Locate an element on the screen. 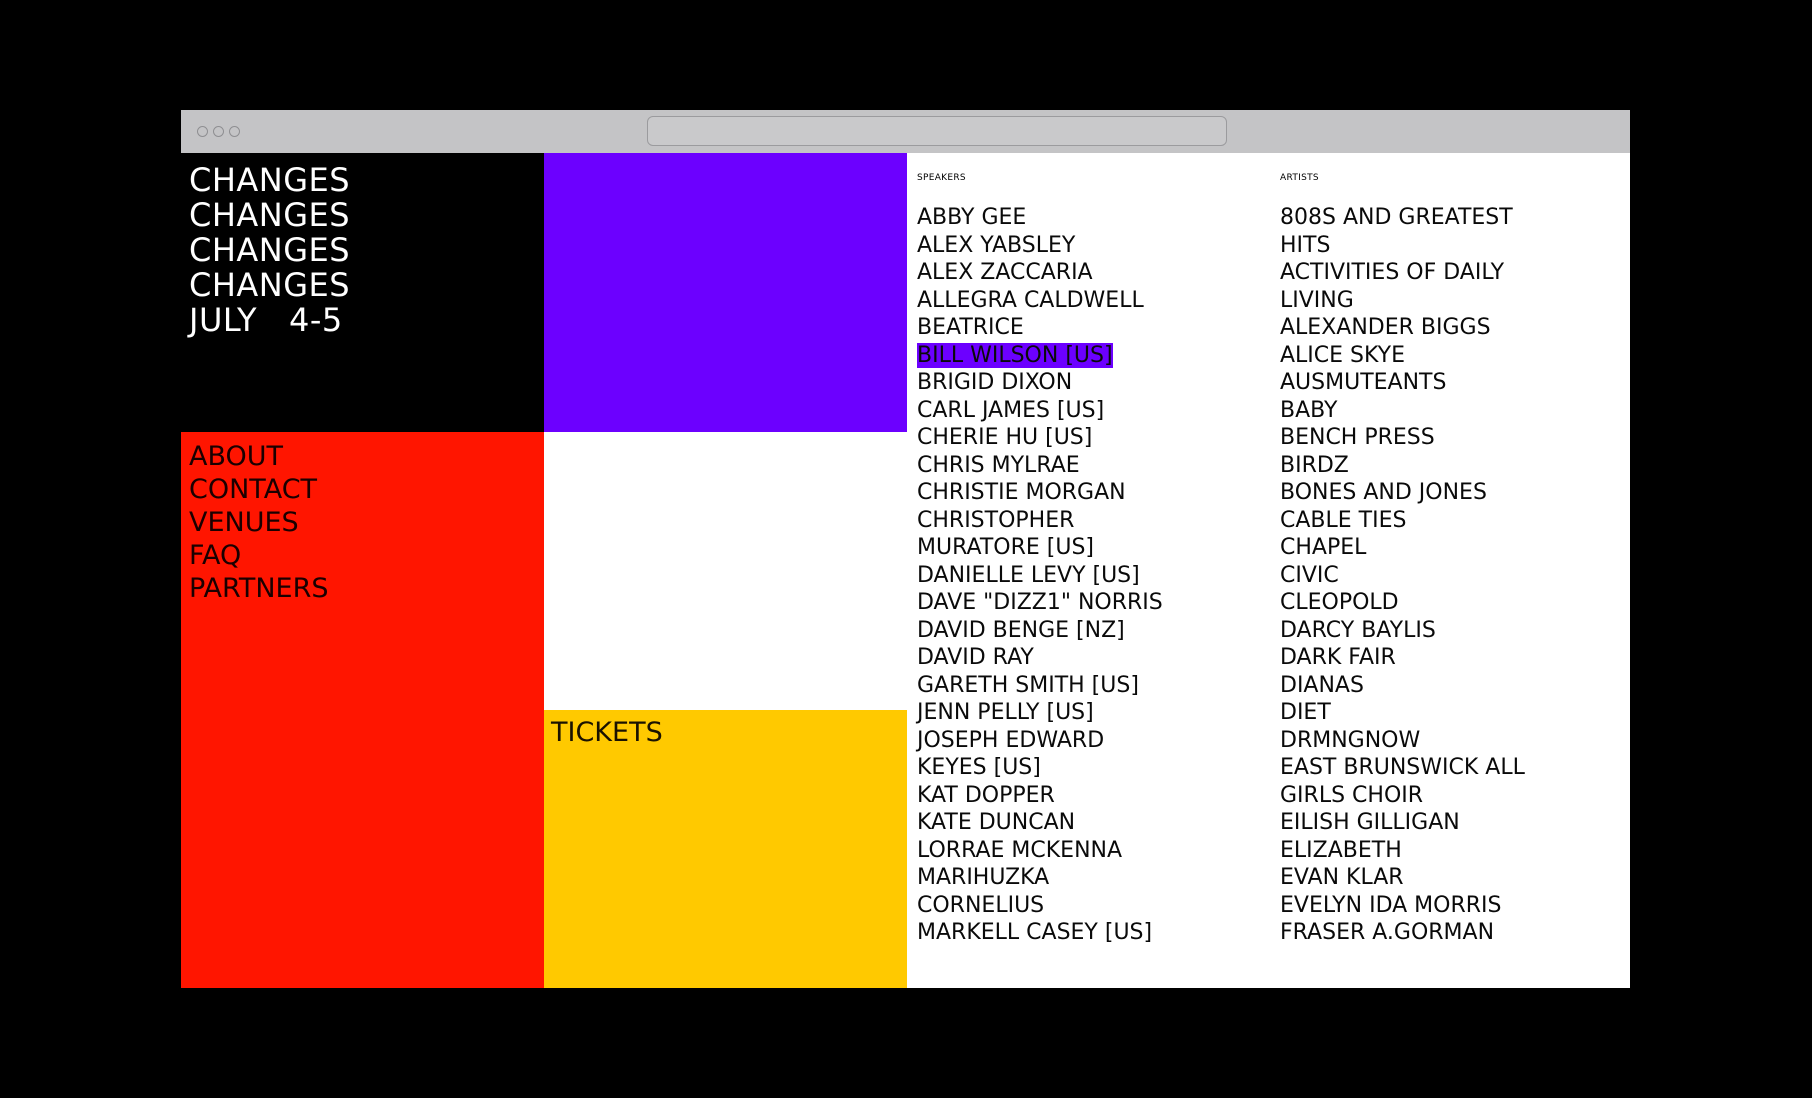 This screenshot has height=1098, width=1812. speaker-list-item: CORNELIUS is located at coordinates (1040, 906).